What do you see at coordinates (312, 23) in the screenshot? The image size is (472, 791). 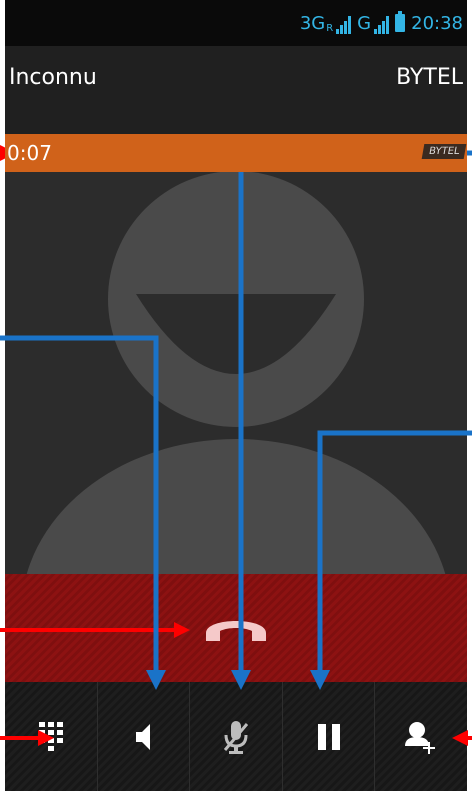 I see `network-type-label: 3G` at bounding box center [312, 23].